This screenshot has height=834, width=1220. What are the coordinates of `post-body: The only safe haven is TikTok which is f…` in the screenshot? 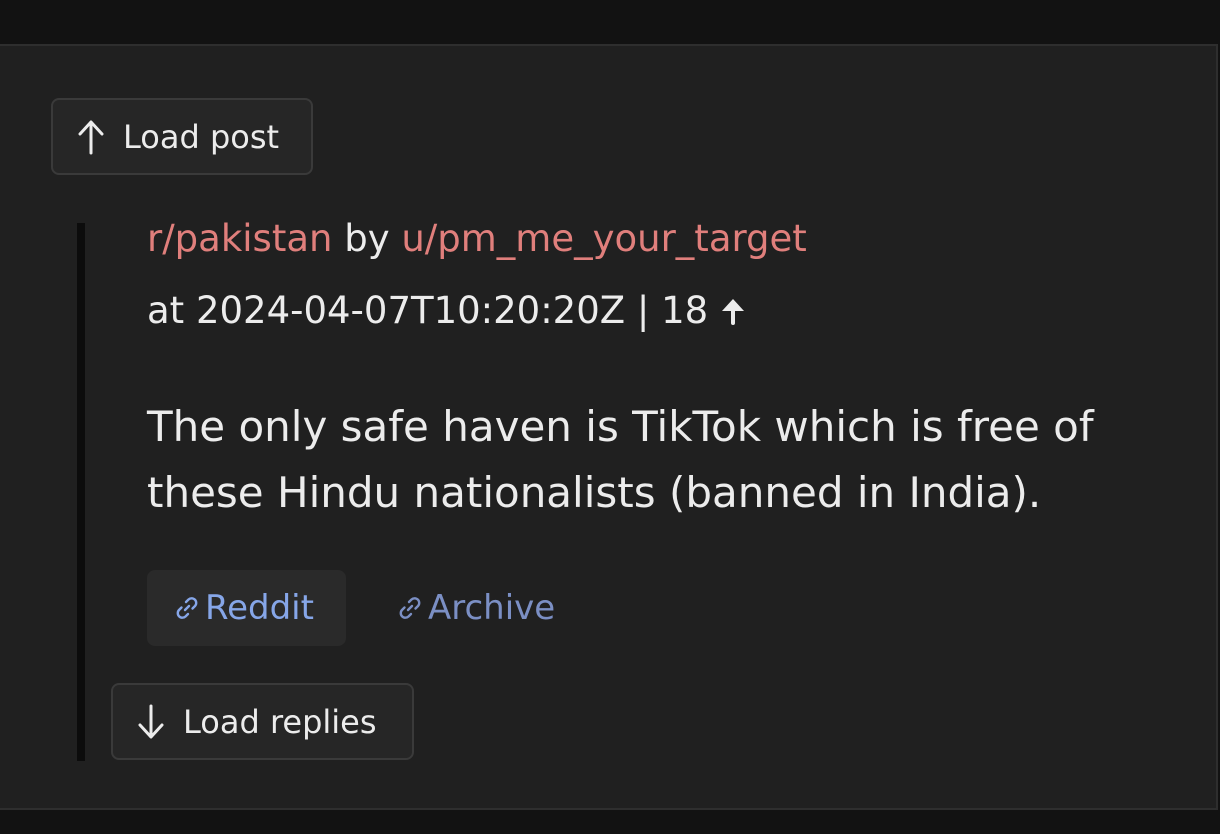 It's located at (620, 459).